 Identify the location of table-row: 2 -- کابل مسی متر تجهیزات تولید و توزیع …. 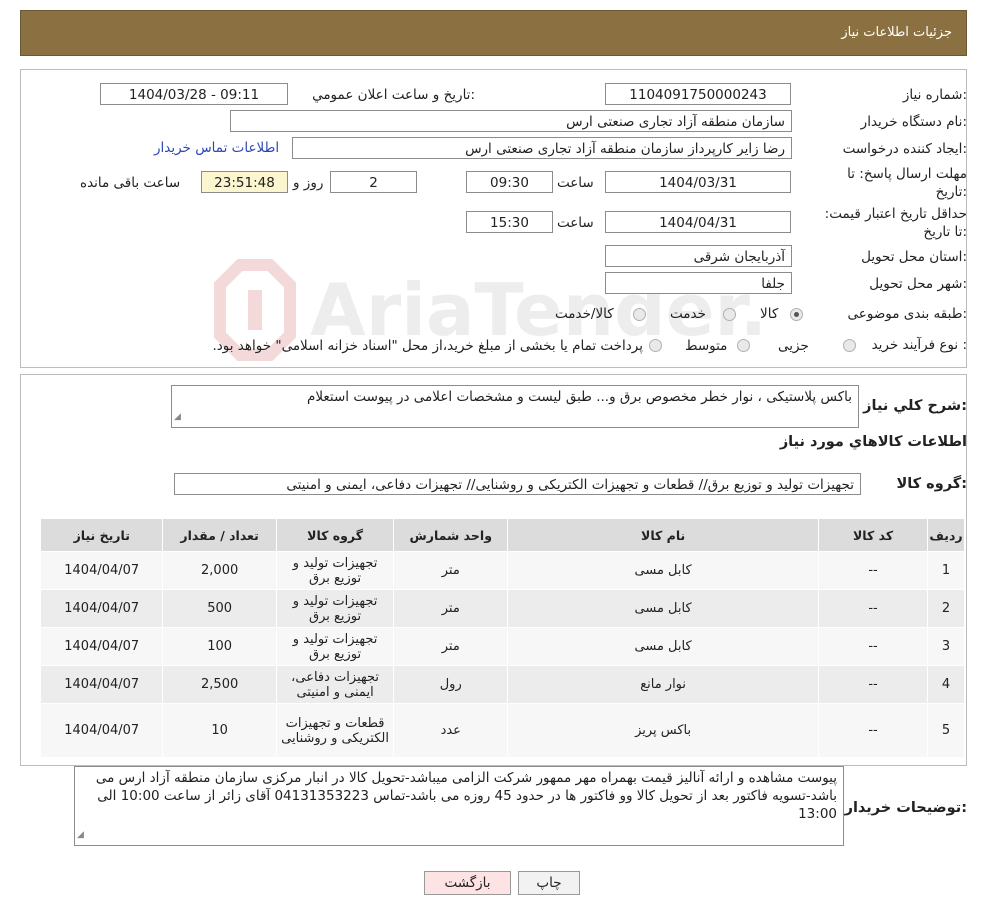
(502, 608).